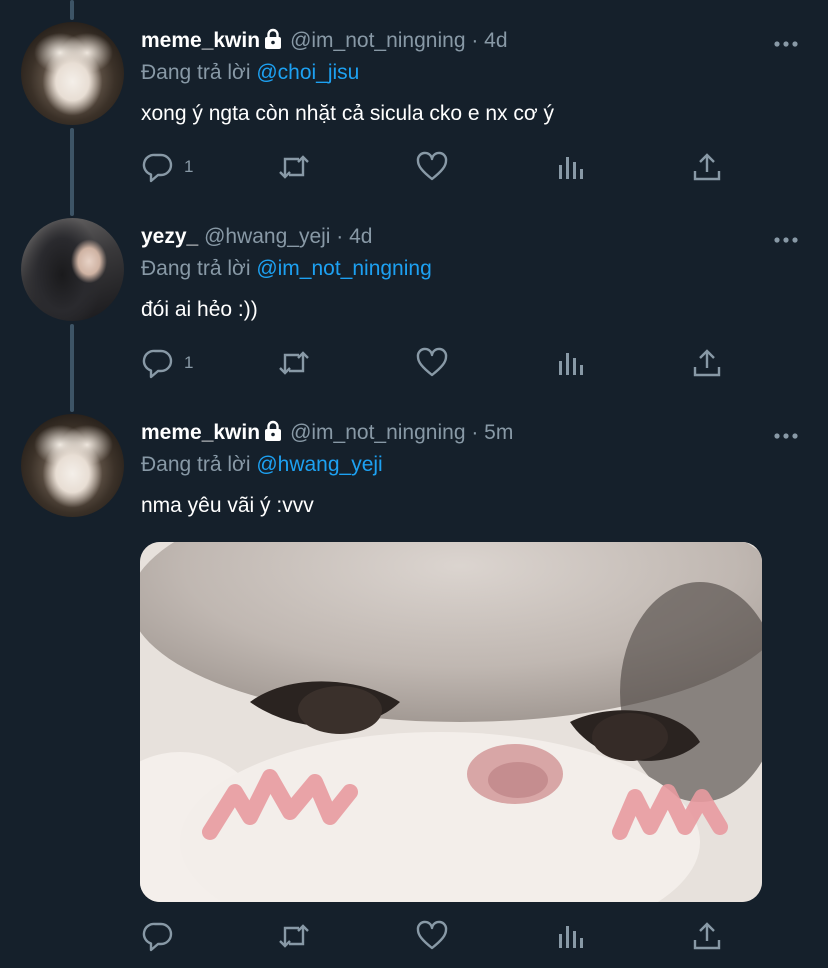 This screenshot has width=828, height=968. I want to click on replying-to: Đang trả lời @choi_jisu, so click(250, 73).